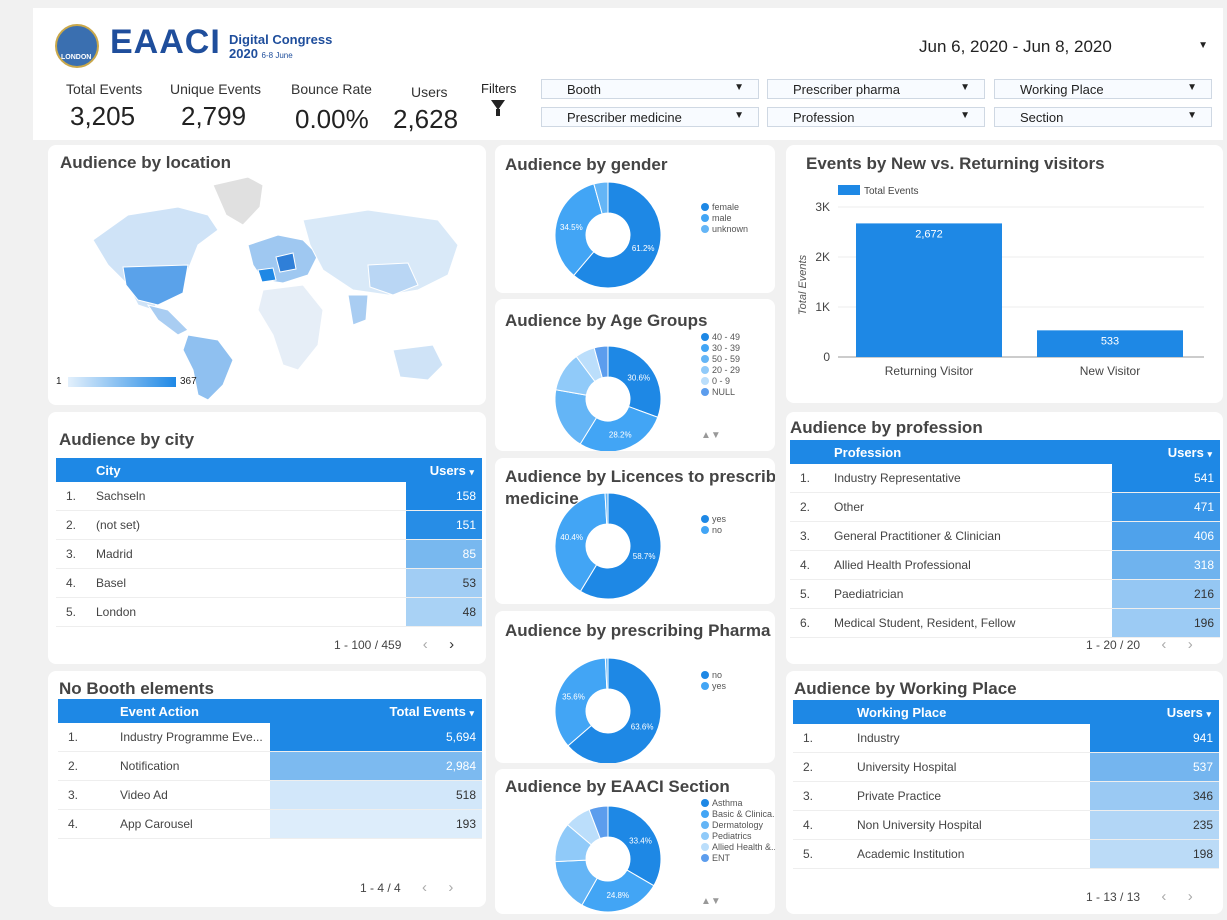  What do you see at coordinates (738, 803) in the screenshot?
I see `legend-item: Asthma` at bounding box center [738, 803].